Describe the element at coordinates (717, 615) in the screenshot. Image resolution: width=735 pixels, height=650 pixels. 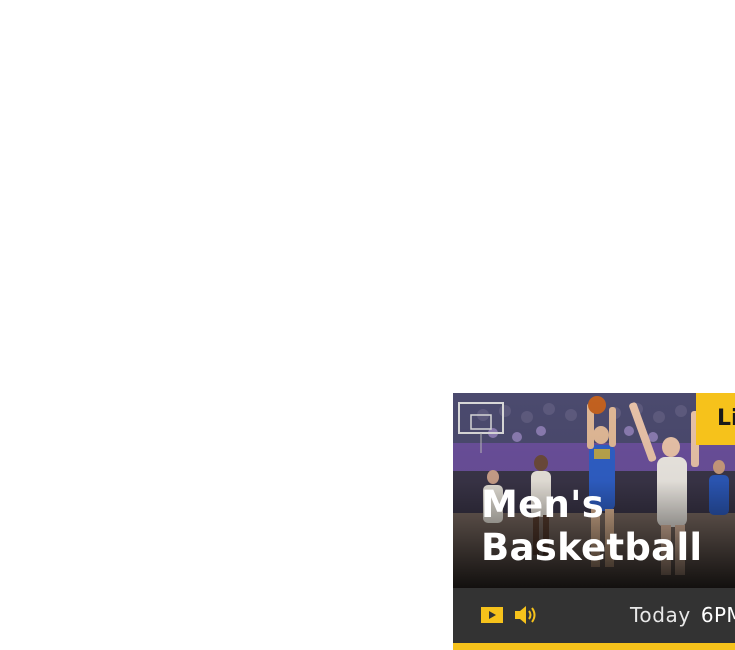
I see `event-hour: 6PM` at that location.